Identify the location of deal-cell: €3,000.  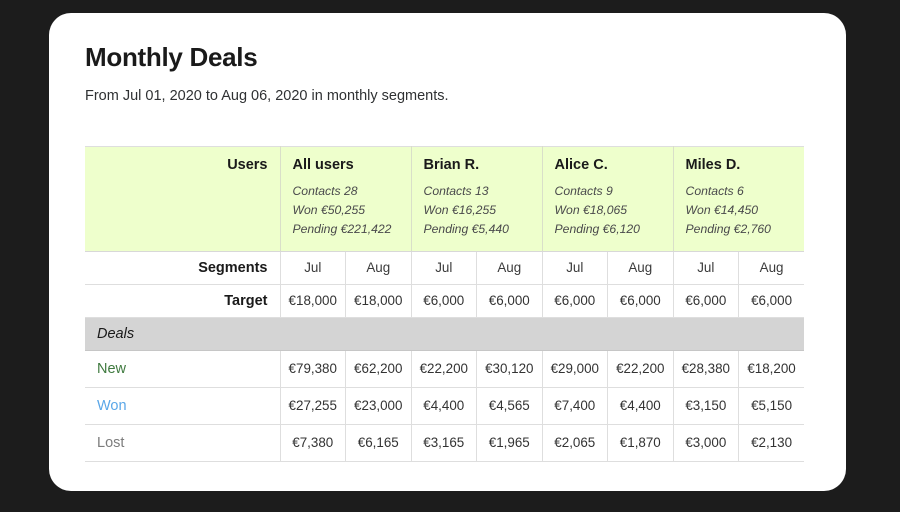
(705, 443).